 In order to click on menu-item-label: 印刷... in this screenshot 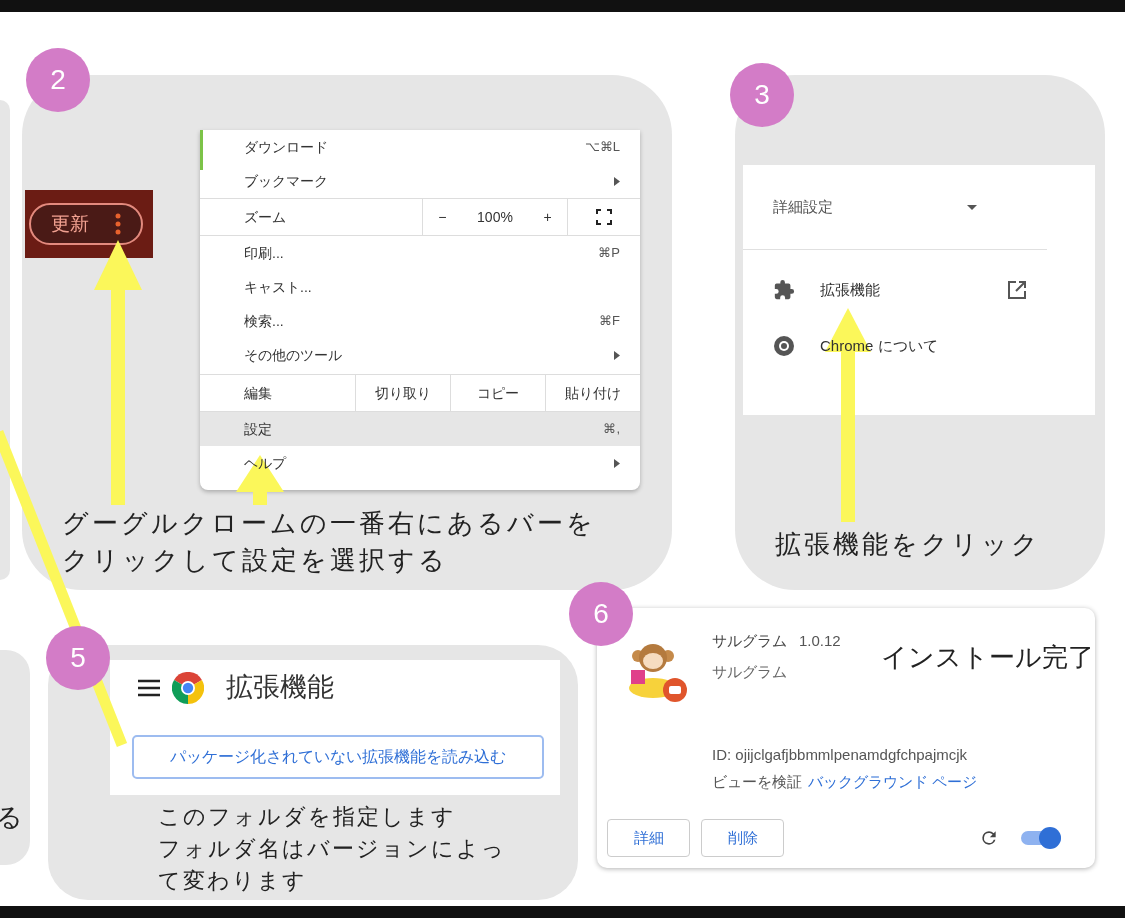, I will do `click(264, 253)`.